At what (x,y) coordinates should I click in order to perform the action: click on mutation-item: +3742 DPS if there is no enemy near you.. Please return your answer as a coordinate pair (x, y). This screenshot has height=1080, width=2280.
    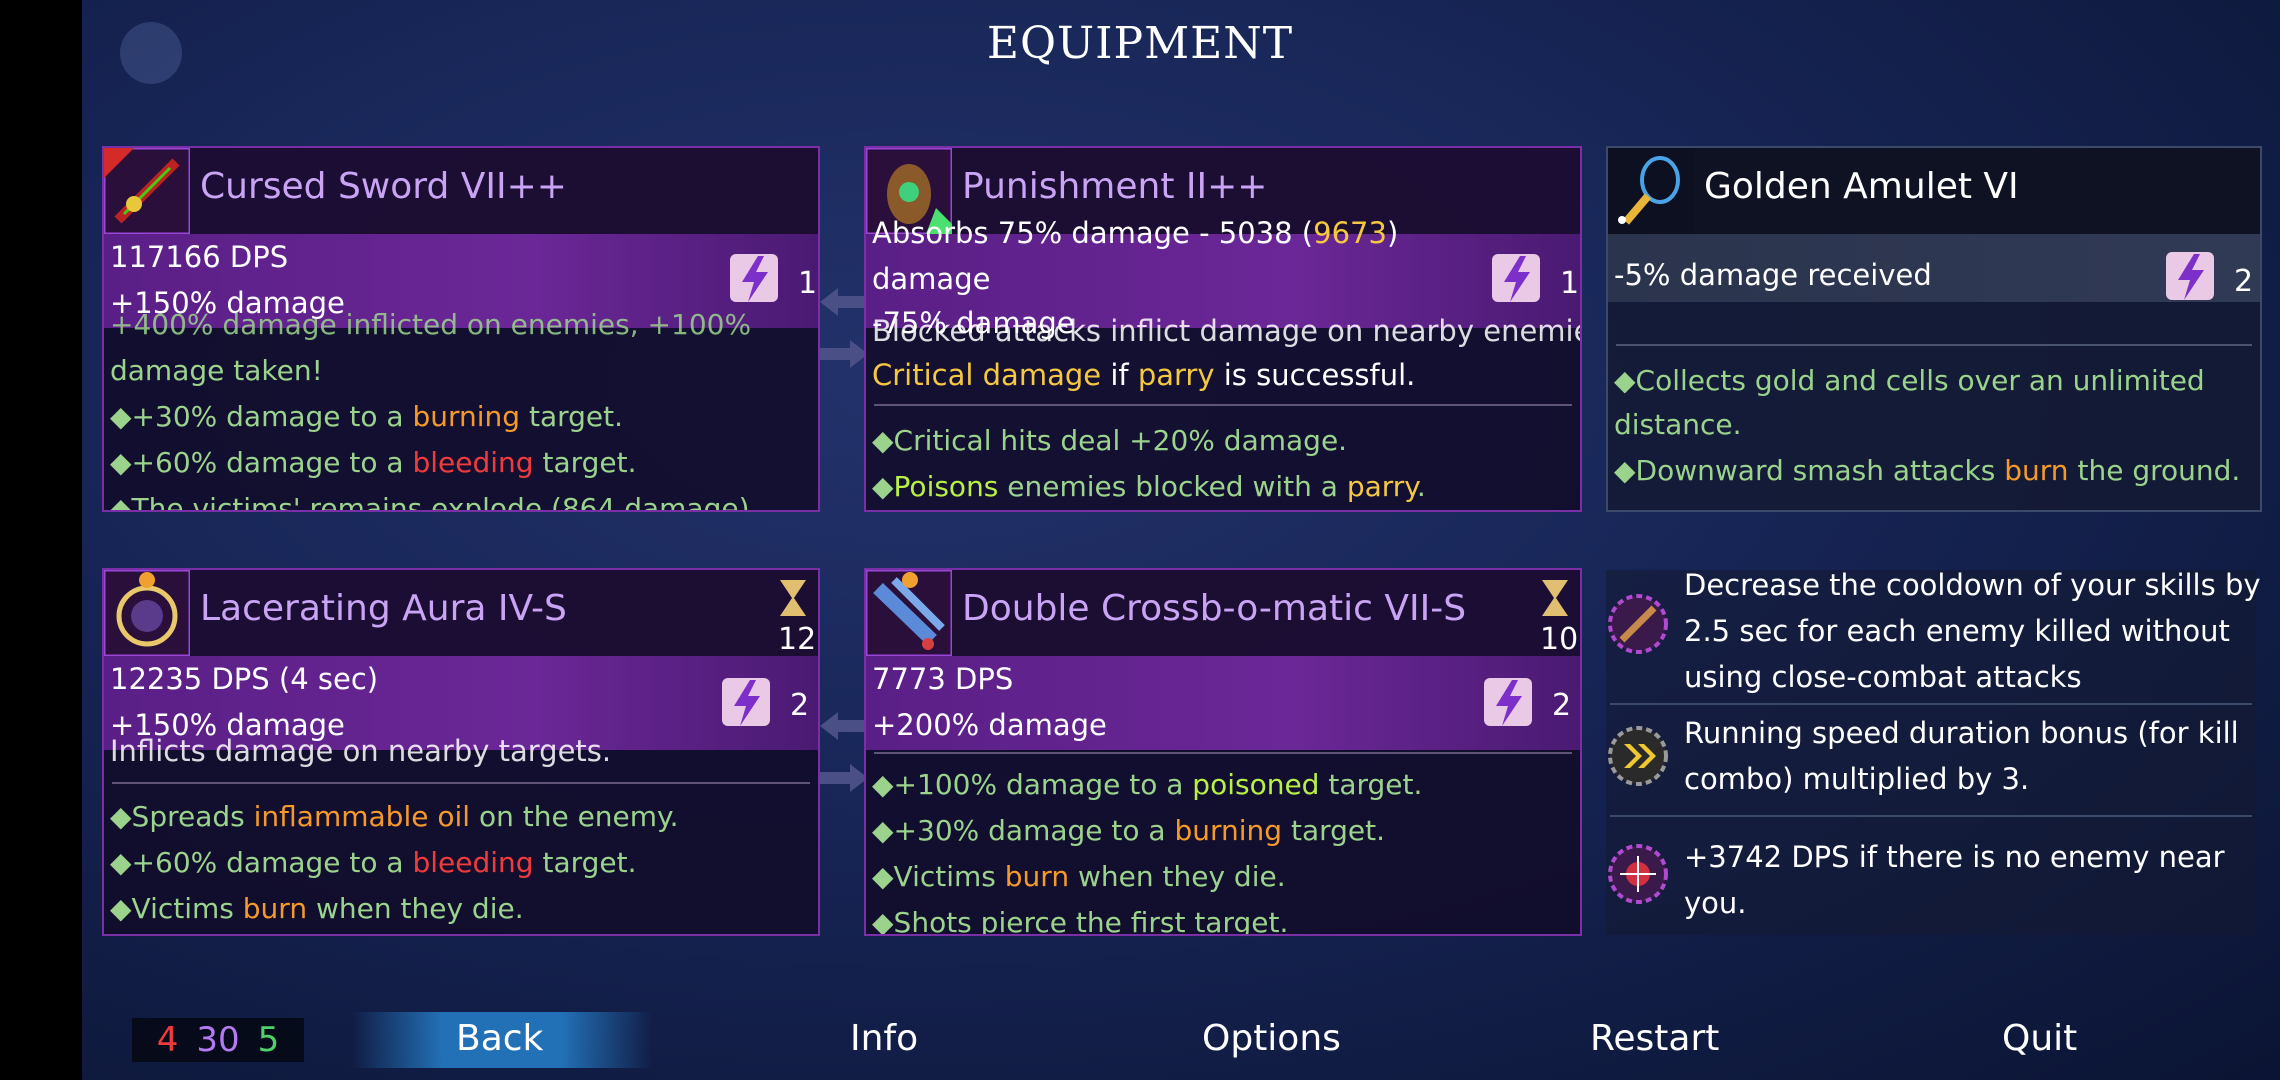
    Looking at the image, I should click on (1931, 880).